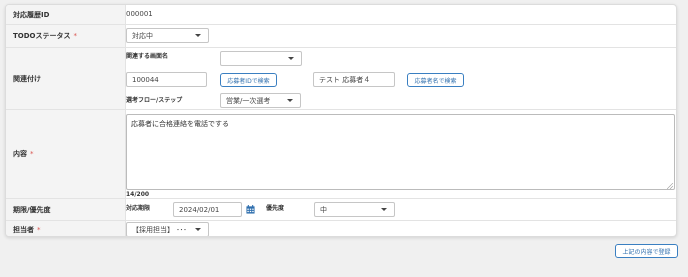  What do you see at coordinates (138, 194) in the screenshot?
I see `char-count: 14/200` at bounding box center [138, 194].